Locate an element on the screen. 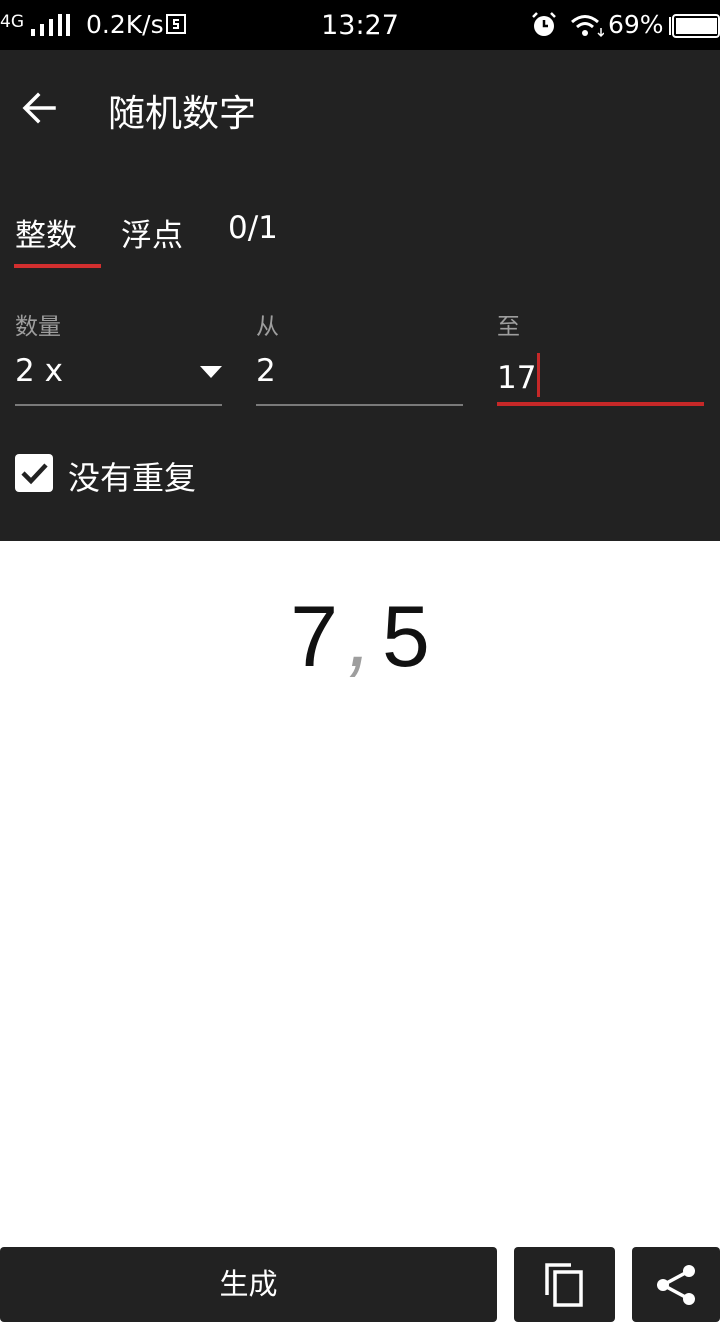 This screenshot has width=720, height=1327. checkmark-icon is located at coordinates (34, 474).